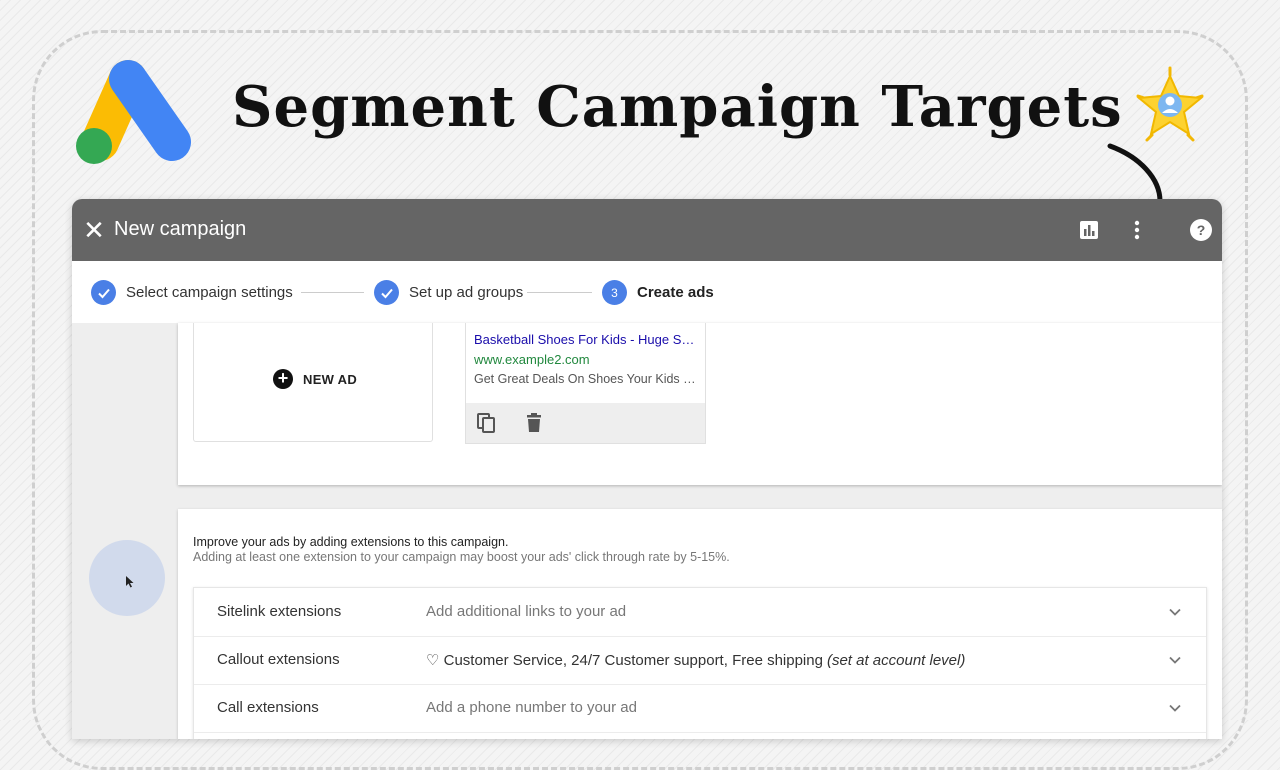  What do you see at coordinates (133, 112) in the screenshot?
I see `google-ads-logo` at bounding box center [133, 112].